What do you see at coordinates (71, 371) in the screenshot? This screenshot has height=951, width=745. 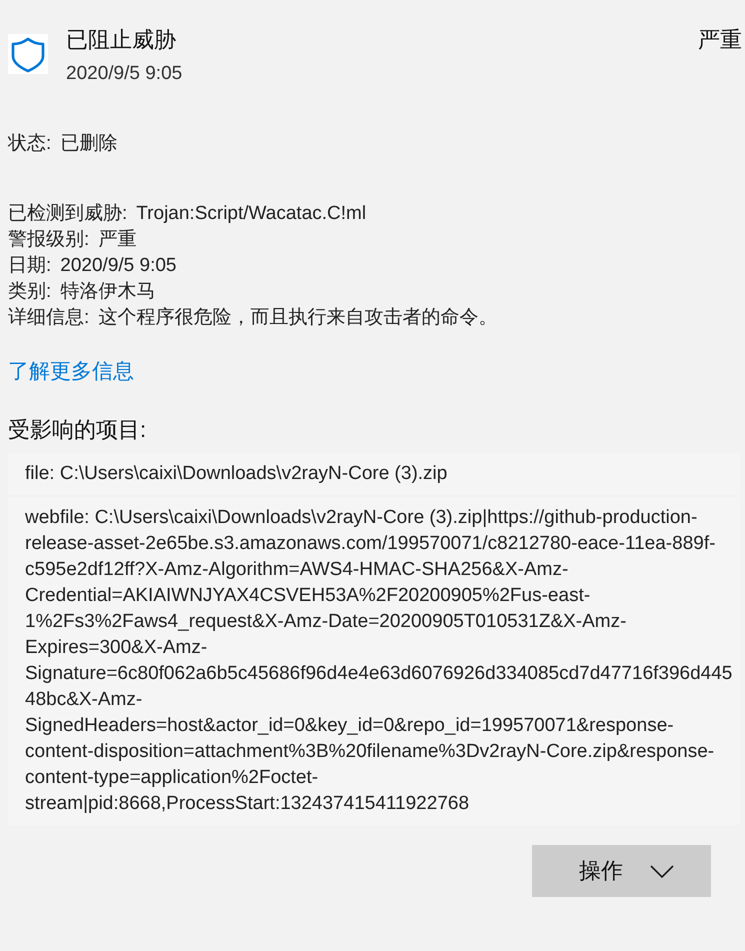 I see `learn-more-link: 了解更多信息` at bounding box center [71, 371].